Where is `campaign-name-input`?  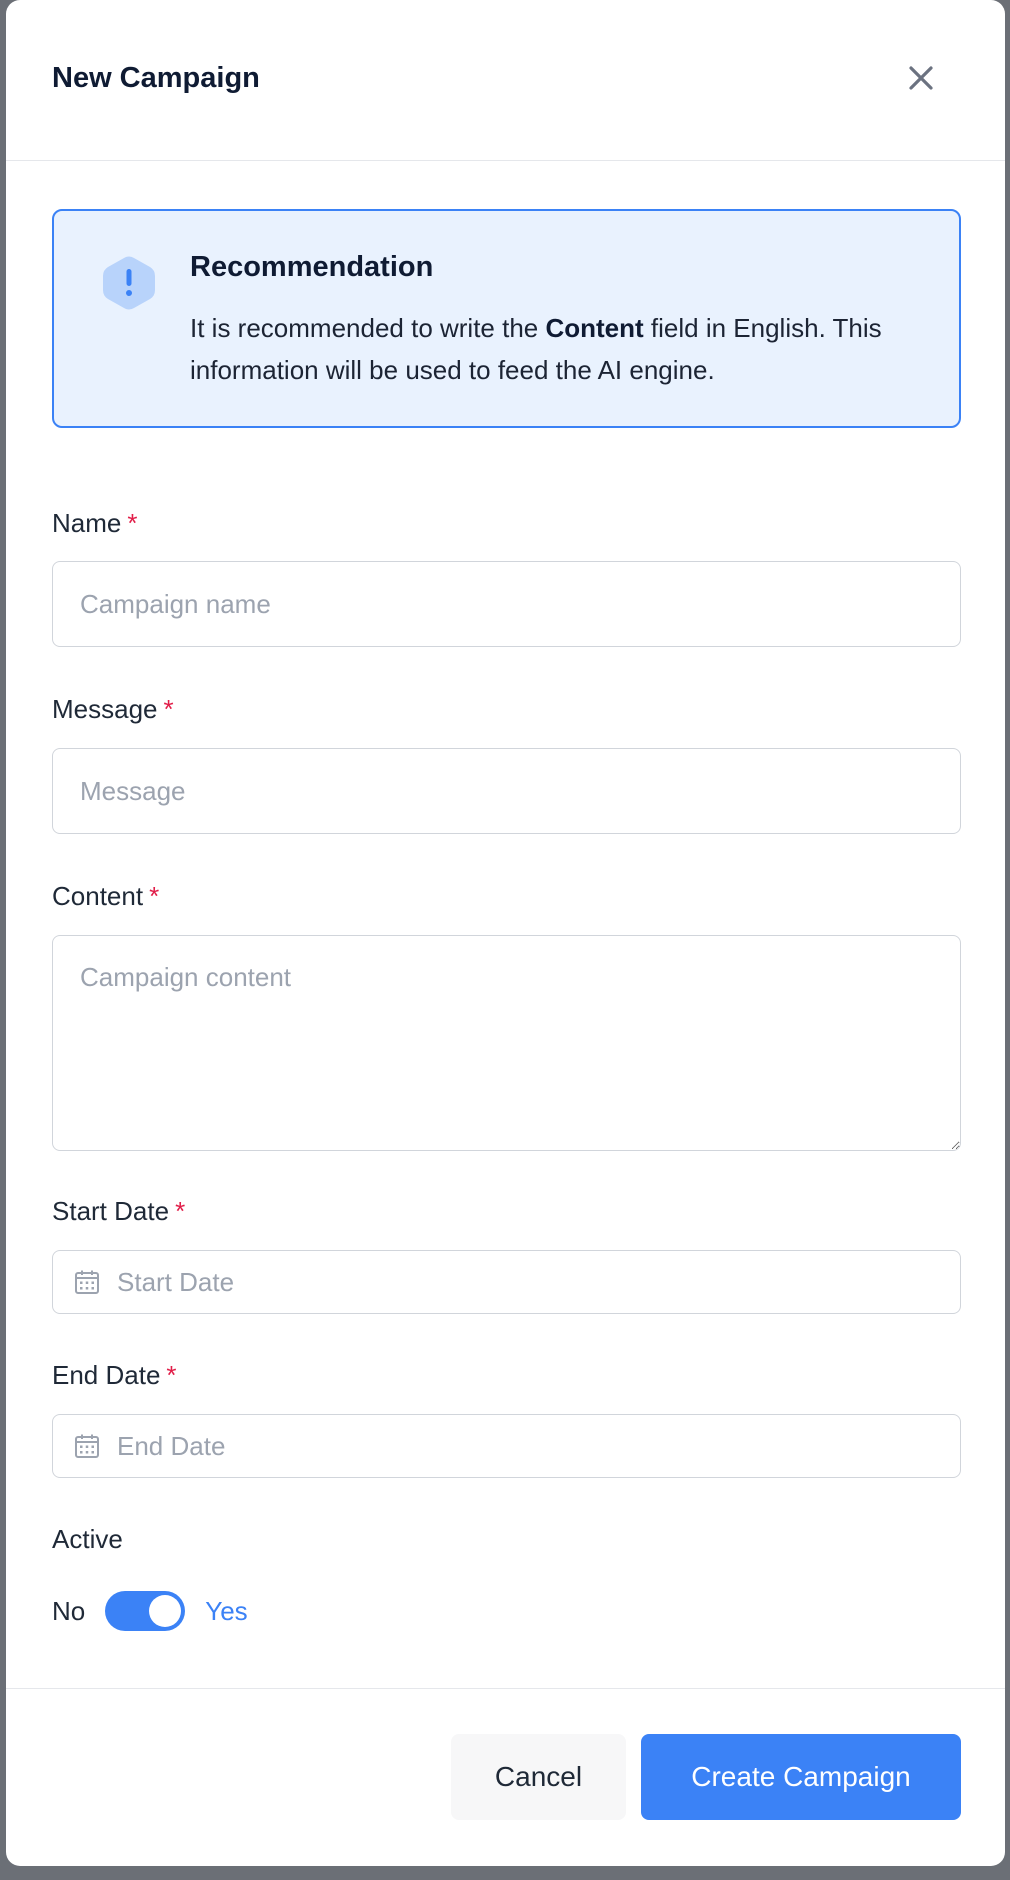
campaign-name-input is located at coordinates (506, 604).